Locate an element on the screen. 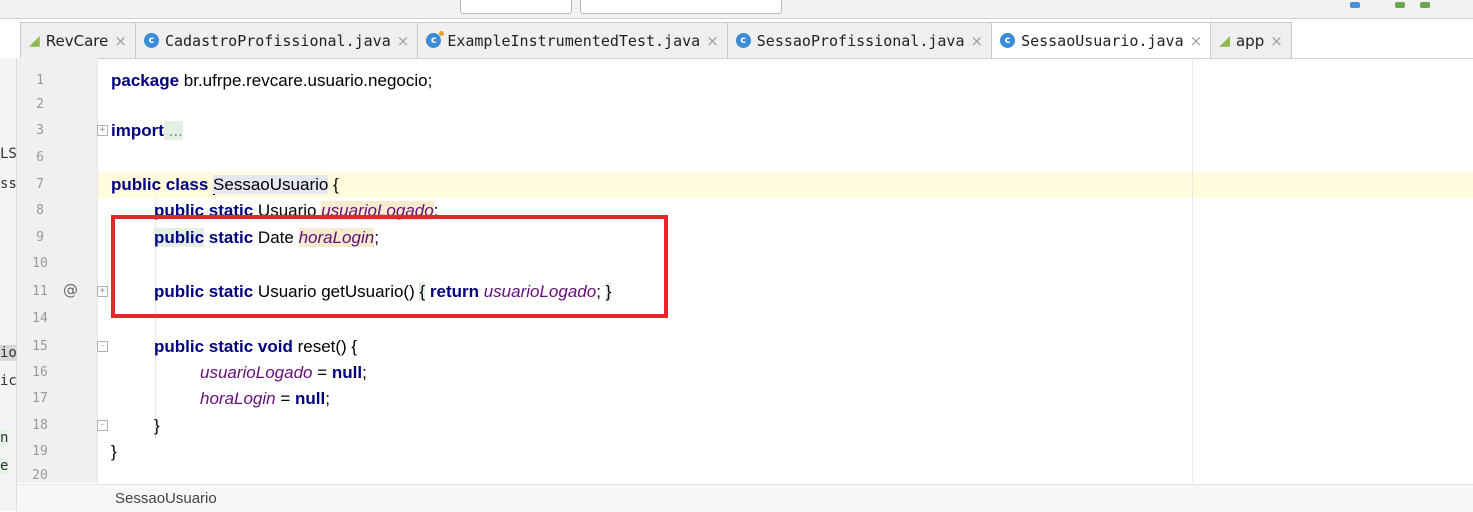 The height and width of the screenshot is (512, 1473). code-line-17: horaLogin = null; is located at coordinates (265, 399).